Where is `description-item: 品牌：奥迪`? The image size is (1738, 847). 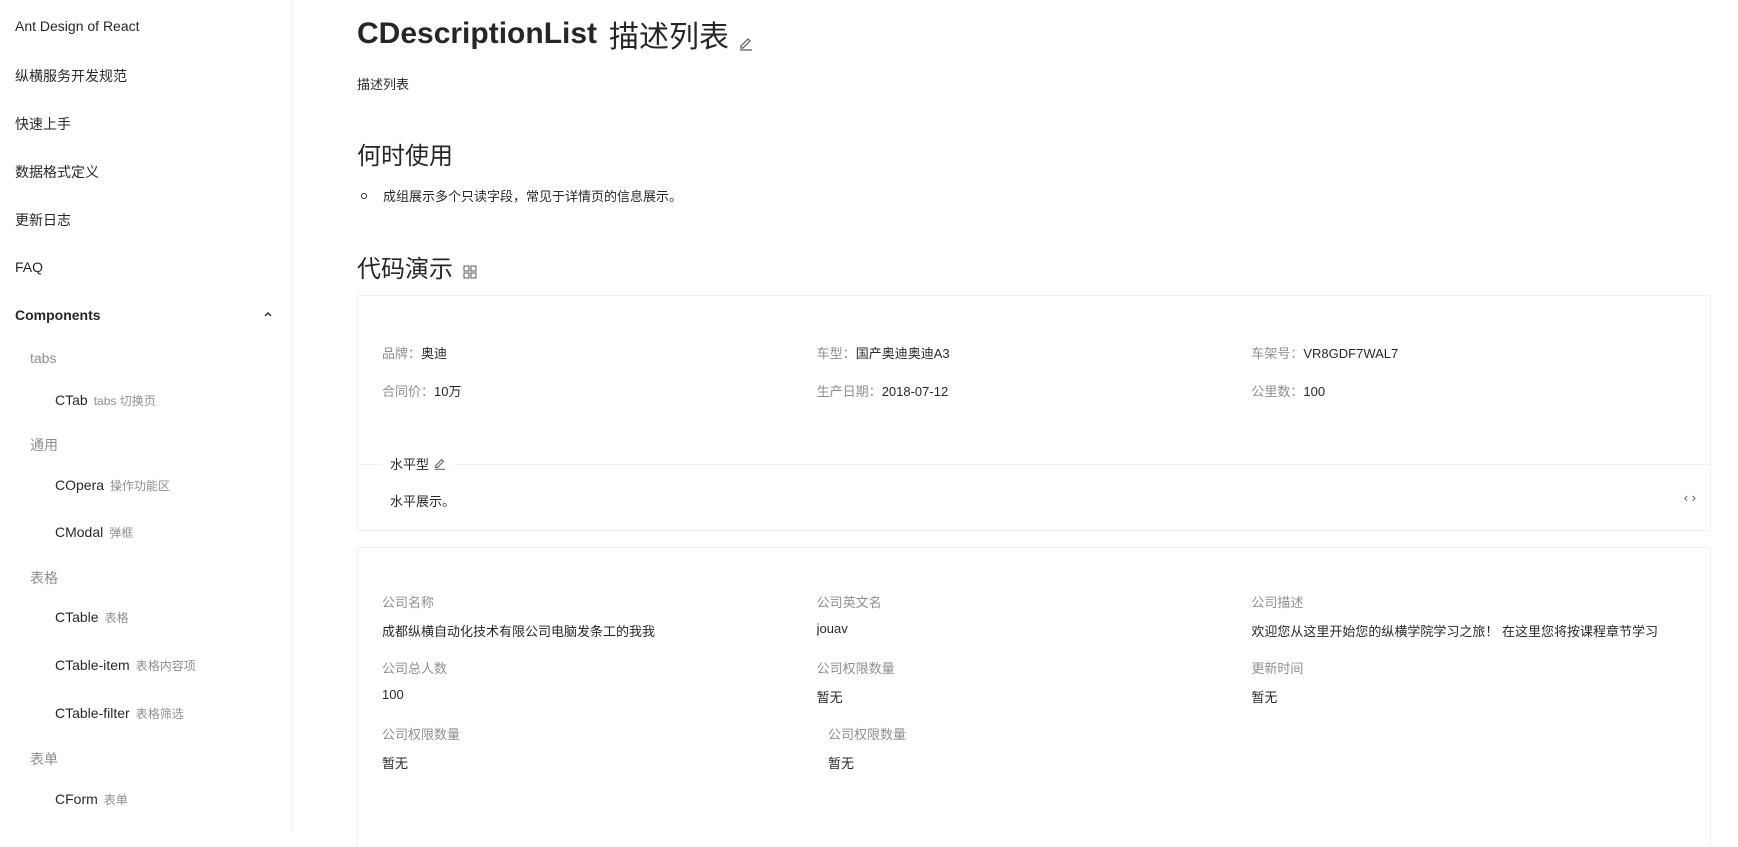 description-item: 品牌：奥迪 is located at coordinates (599, 352).